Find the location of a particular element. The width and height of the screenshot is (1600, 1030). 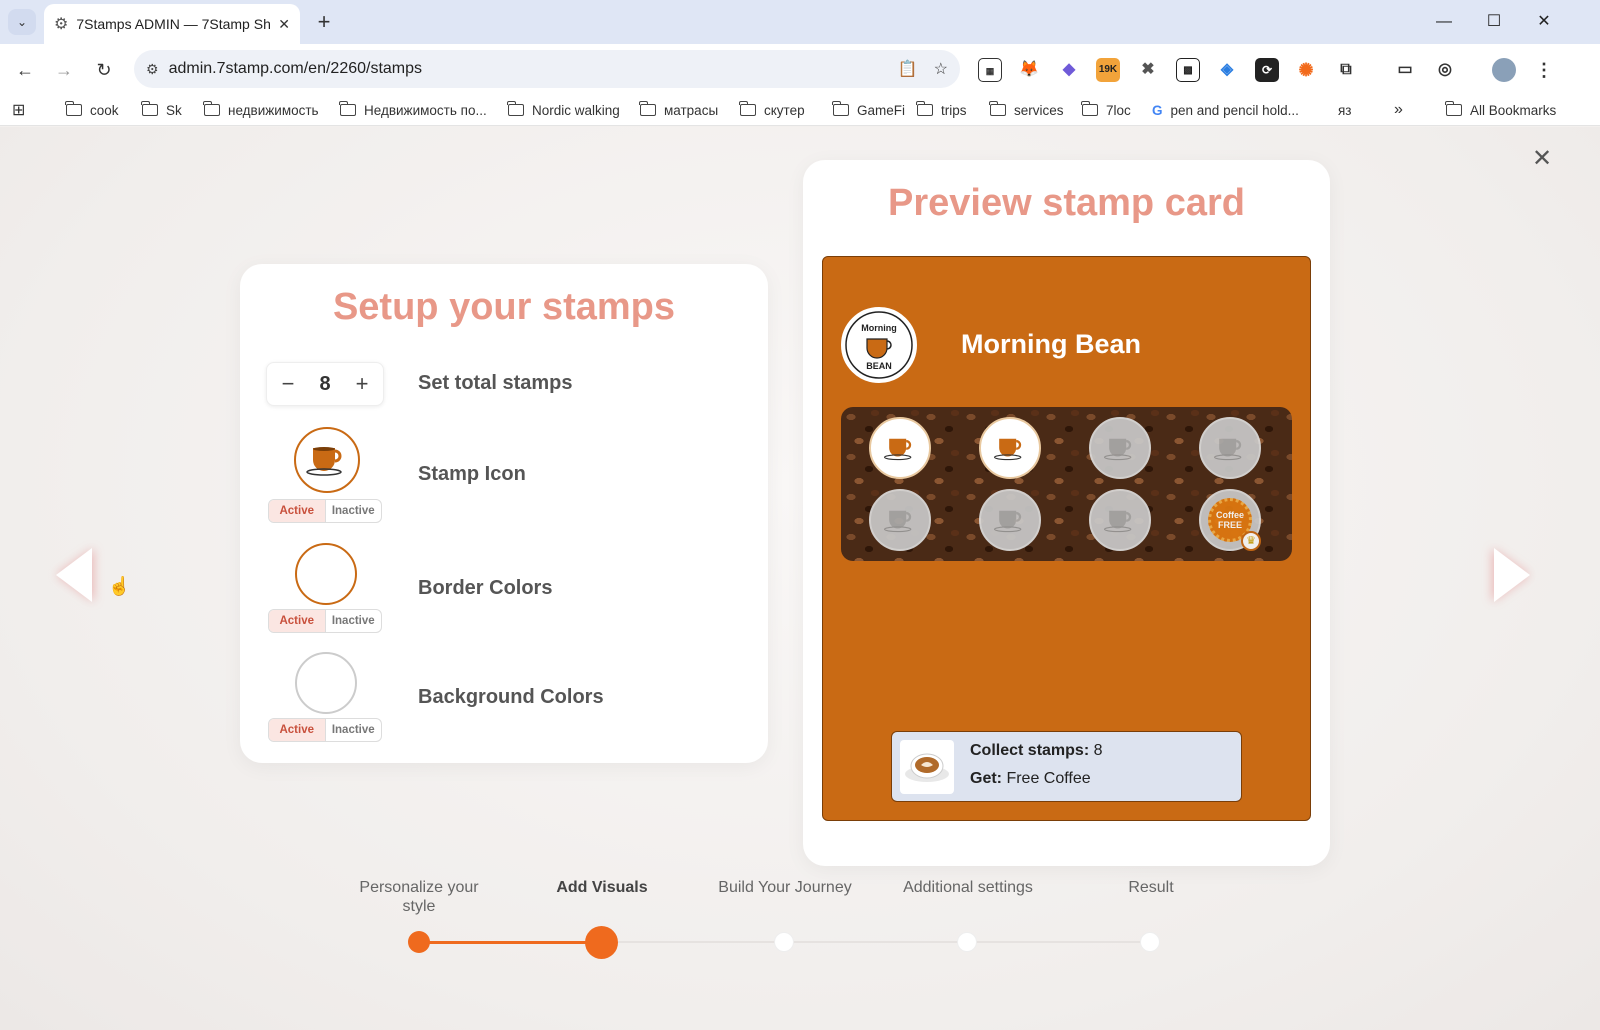

bookmark-folder: матрасы is located at coordinates (678, 110).